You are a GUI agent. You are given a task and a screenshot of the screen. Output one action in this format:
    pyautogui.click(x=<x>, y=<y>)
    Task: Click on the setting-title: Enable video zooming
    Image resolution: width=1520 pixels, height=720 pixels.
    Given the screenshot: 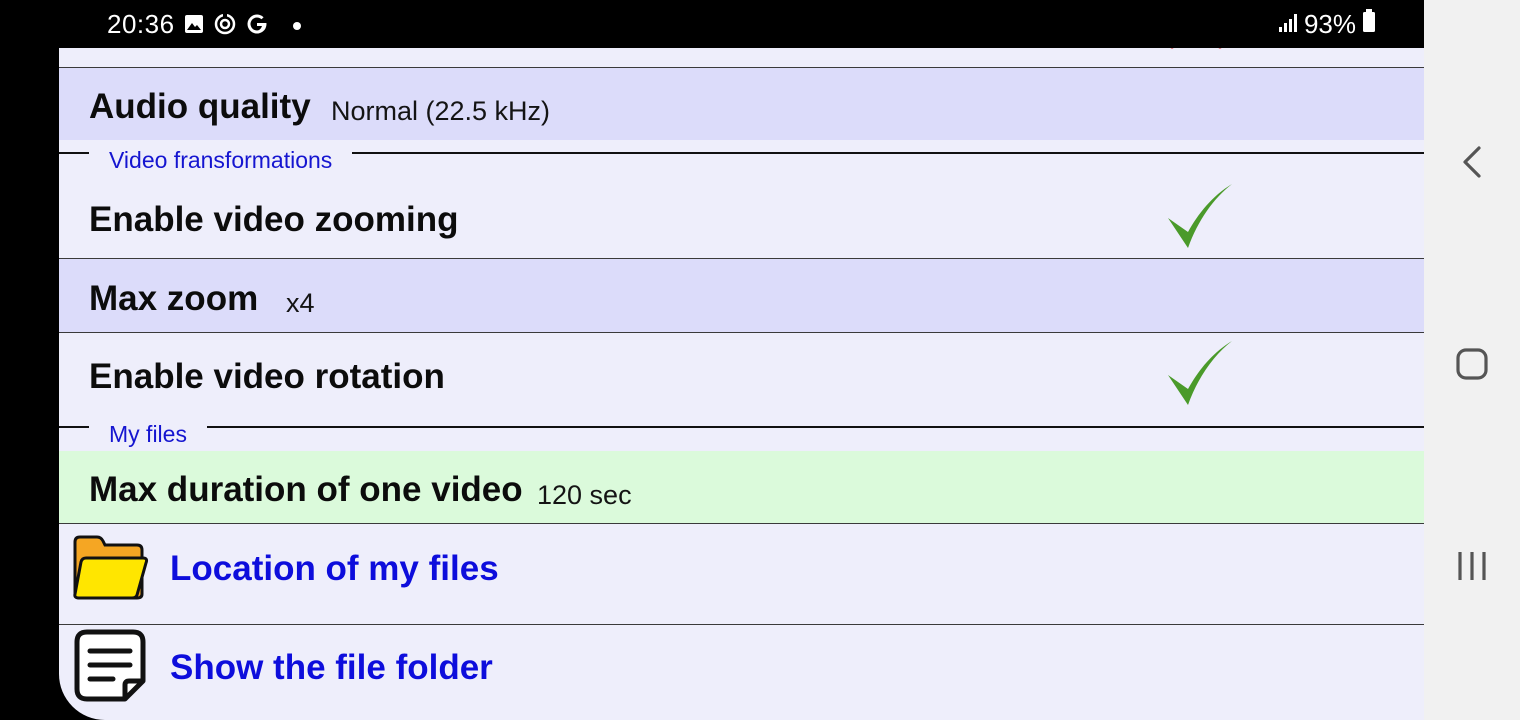 What is the action you would take?
    pyautogui.click(x=274, y=219)
    